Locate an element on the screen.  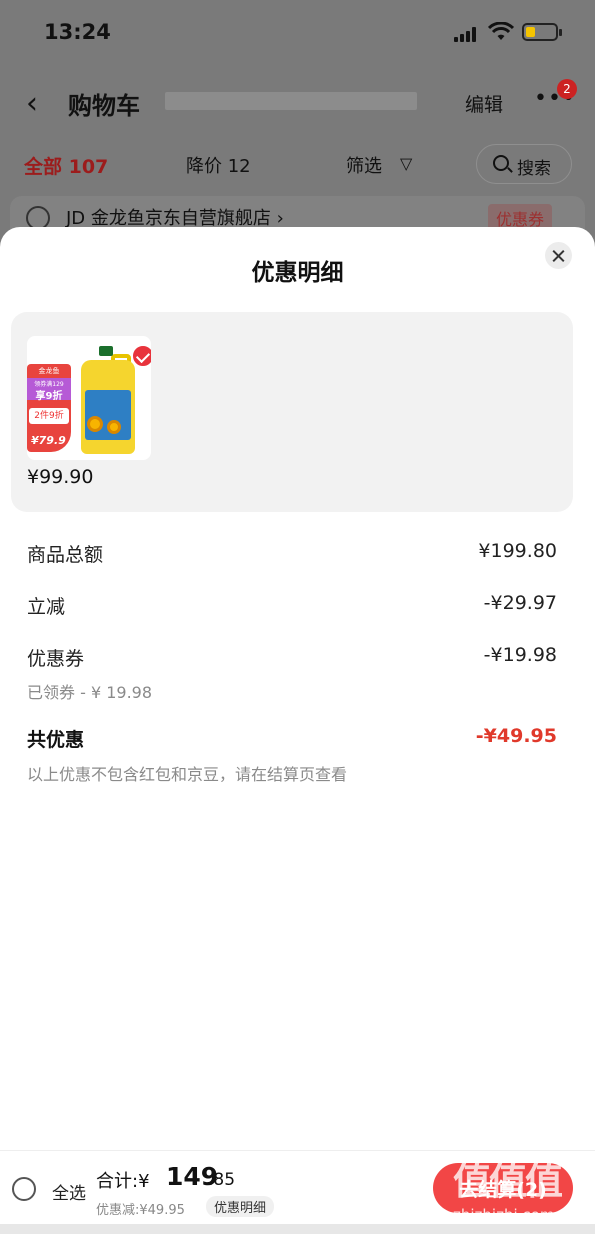
total-discount-label: 共优惠 is located at coordinates (56, 740).